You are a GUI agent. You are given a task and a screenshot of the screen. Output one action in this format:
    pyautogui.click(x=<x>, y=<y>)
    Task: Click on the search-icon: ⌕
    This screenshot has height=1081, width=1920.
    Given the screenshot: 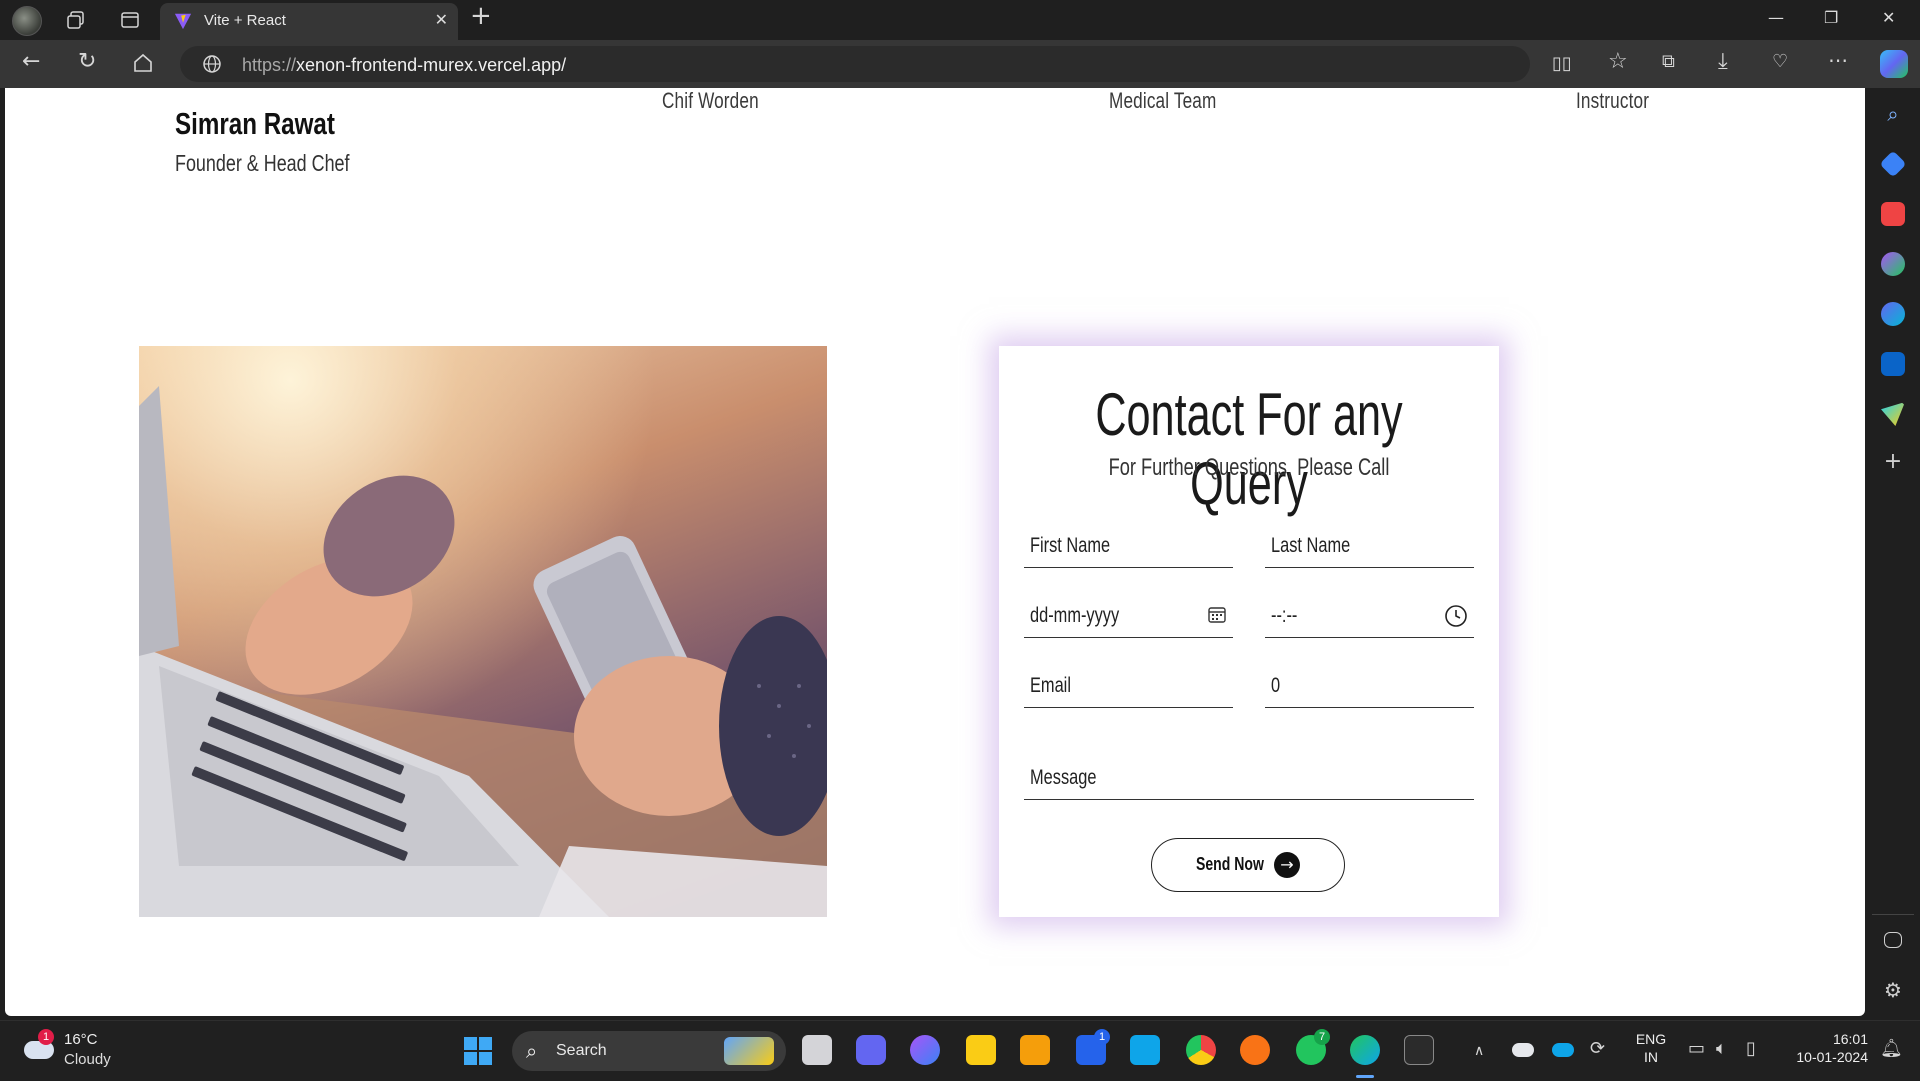 What is the action you would take?
    pyautogui.click(x=1893, y=114)
    